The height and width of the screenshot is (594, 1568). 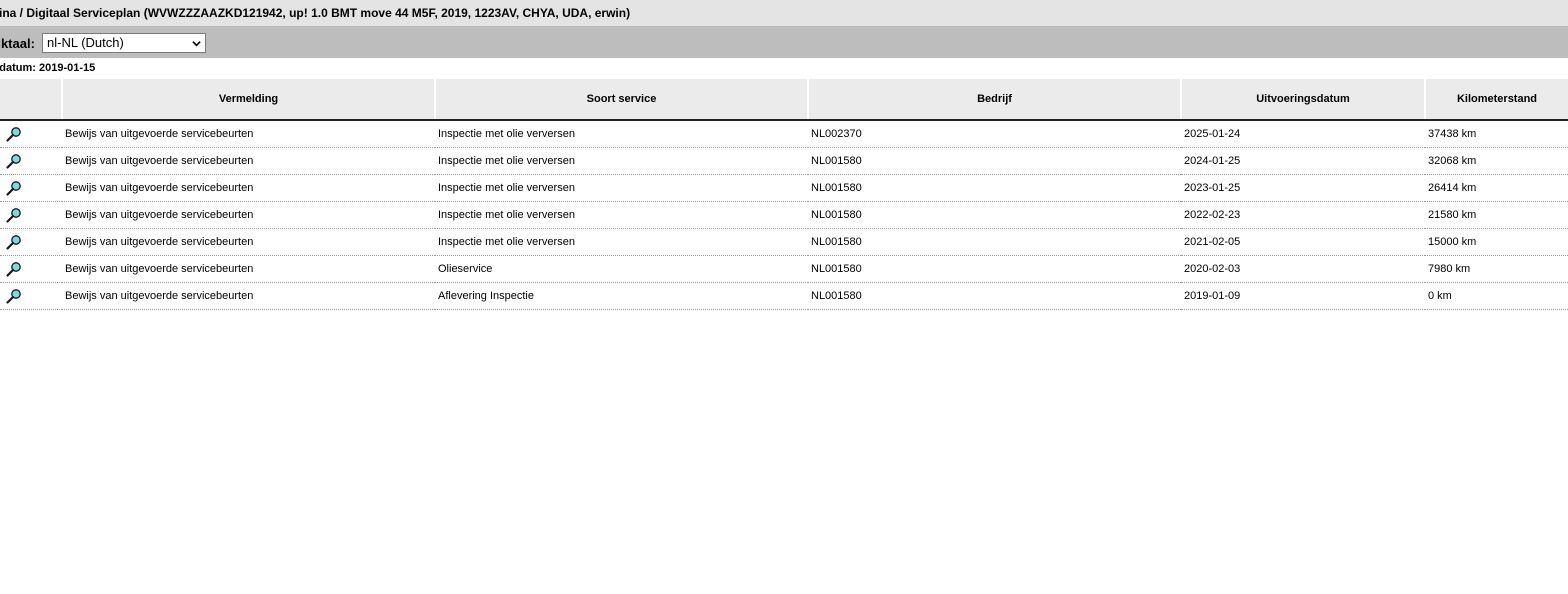 What do you see at coordinates (1303, 242) in the screenshot?
I see `cell-uitvoeringsdatum: 2021-02-05` at bounding box center [1303, 242].